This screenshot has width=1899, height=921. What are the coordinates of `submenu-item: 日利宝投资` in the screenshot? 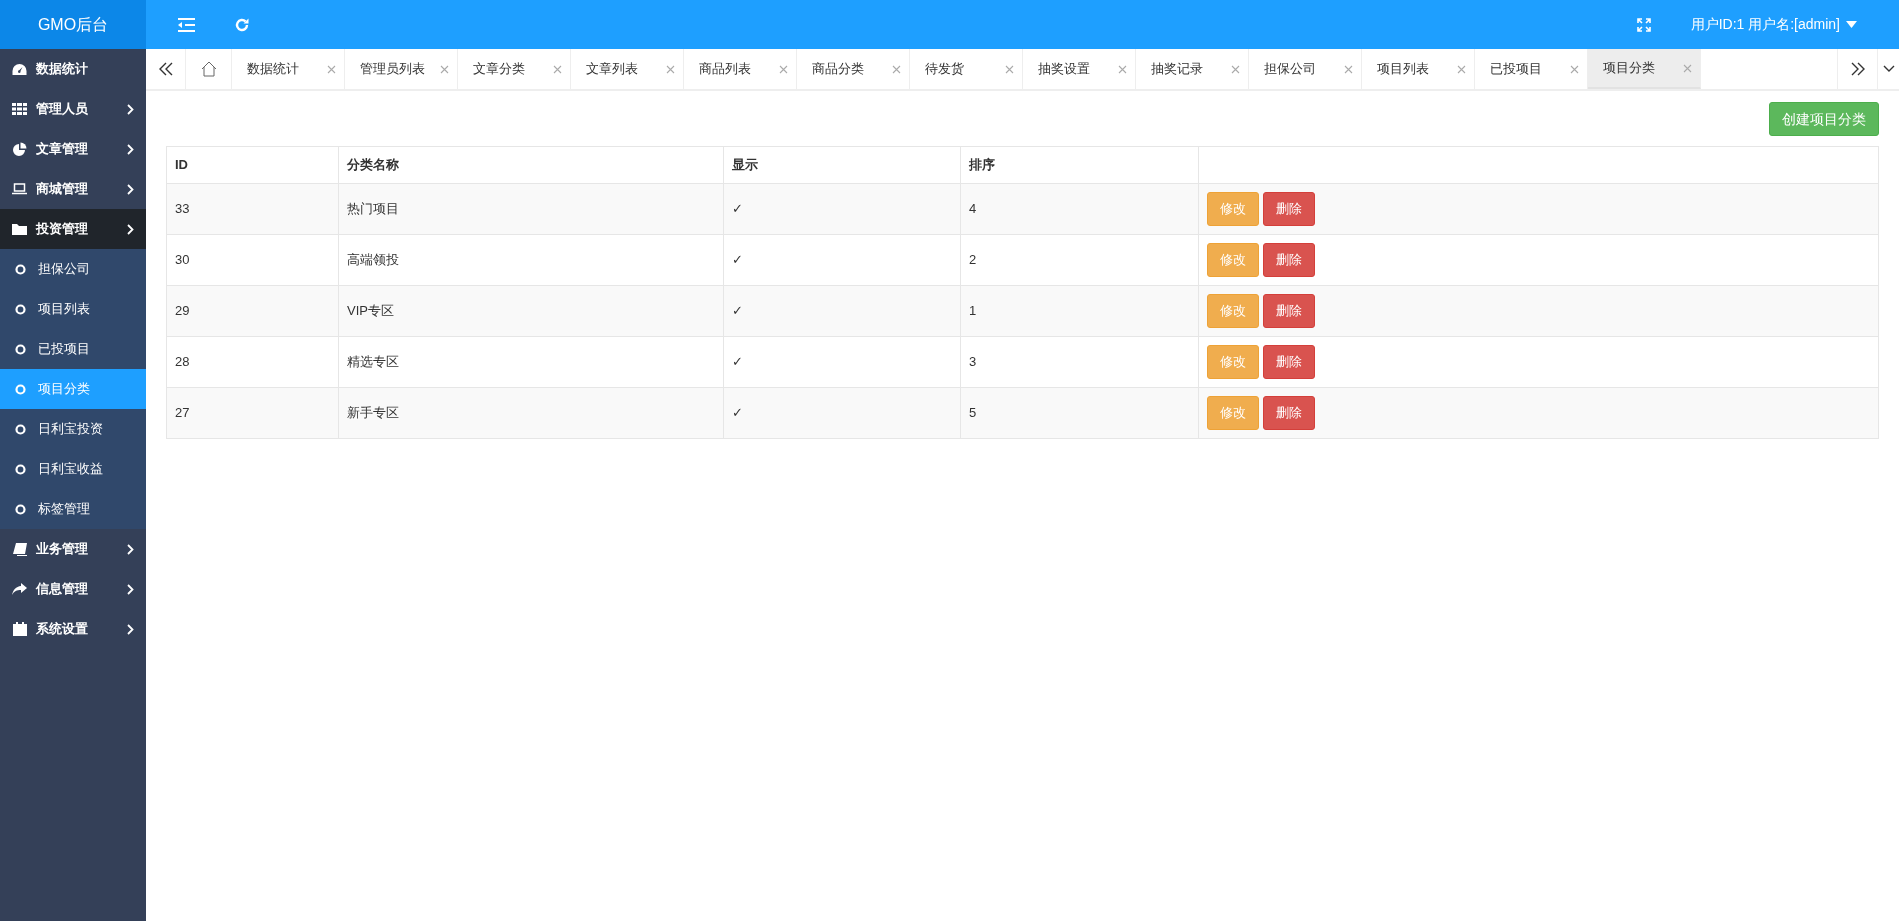 It's located at (73, 429).